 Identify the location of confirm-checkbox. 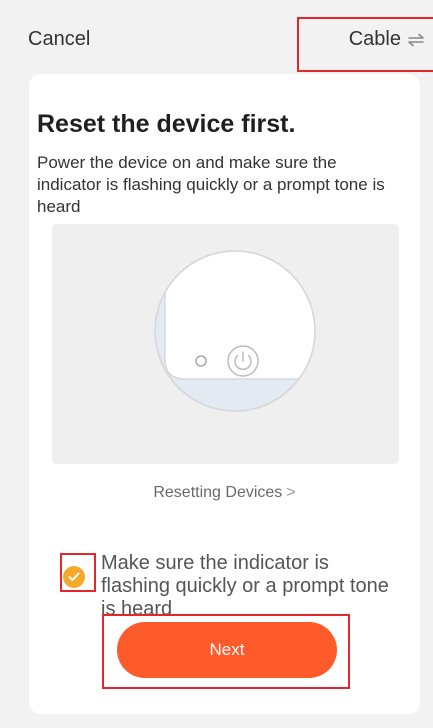
(74, 577).